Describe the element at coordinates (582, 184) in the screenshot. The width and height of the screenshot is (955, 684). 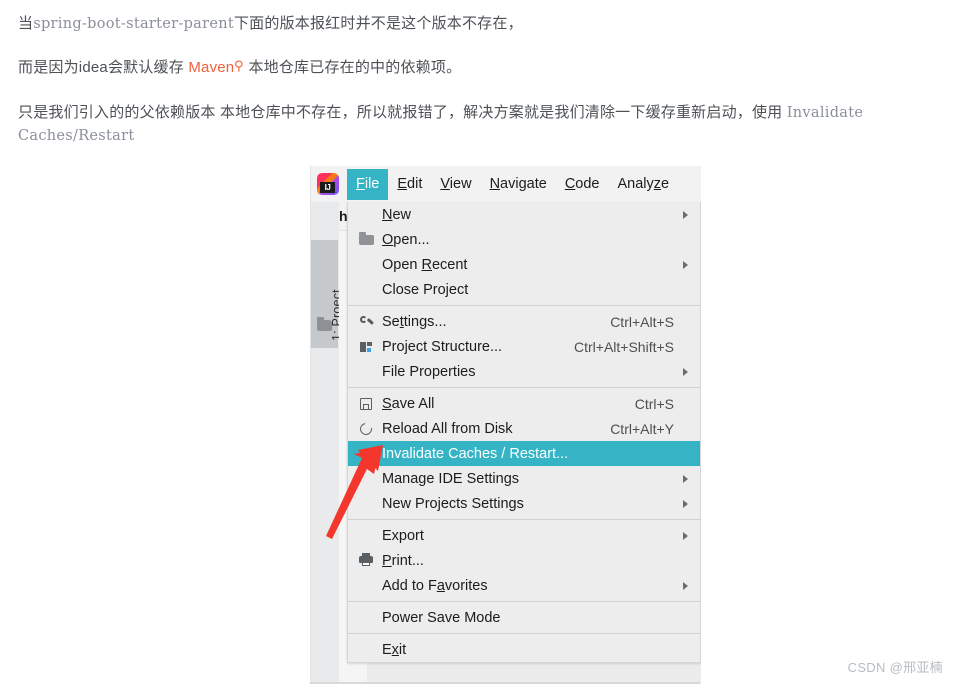
I see `menu-code: Code` at that location.